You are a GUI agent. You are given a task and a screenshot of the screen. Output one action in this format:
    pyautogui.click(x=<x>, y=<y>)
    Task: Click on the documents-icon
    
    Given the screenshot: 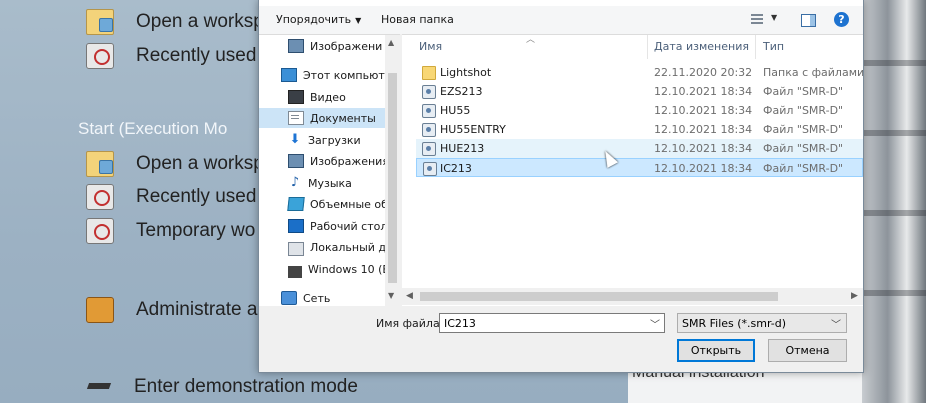 What is the action you would take?
    pyautogui.click(x=296, y=118)
    